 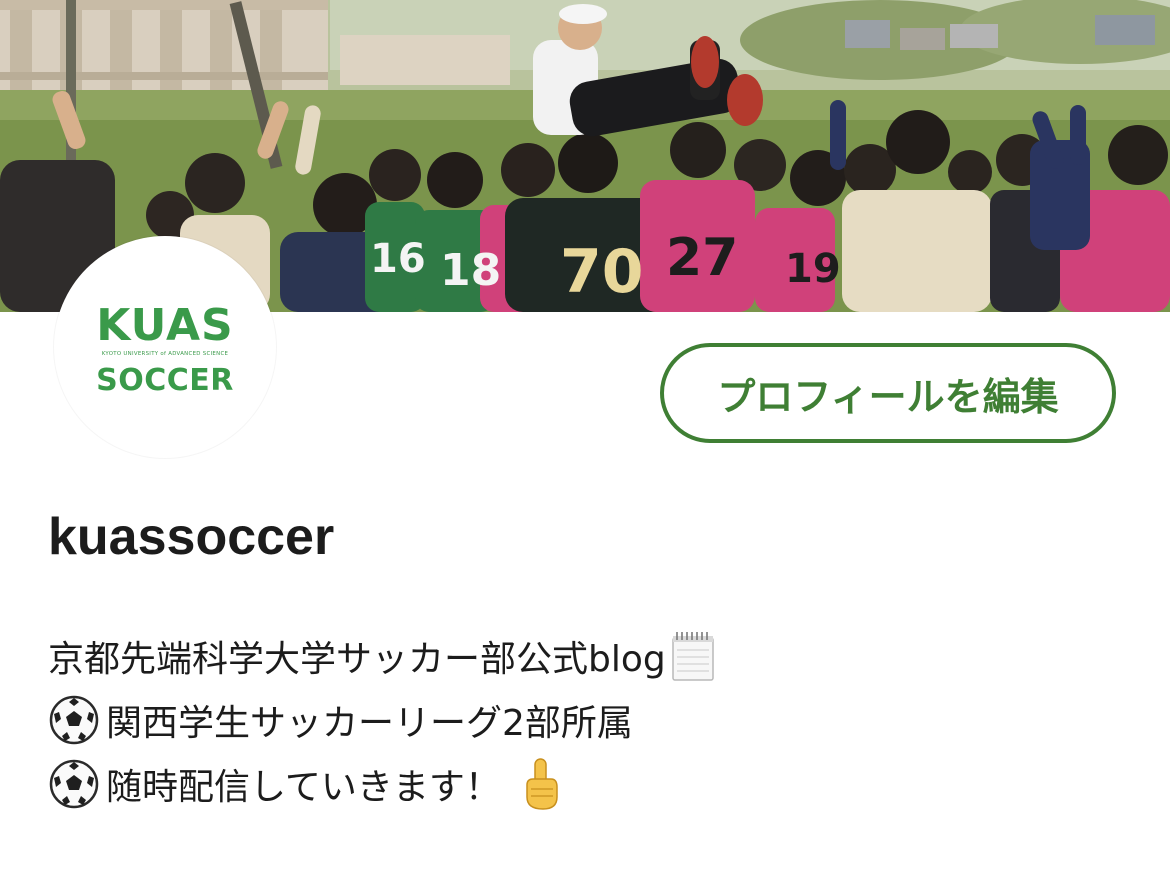 What do you see at coordinates (165, 380) in the screenshot?
I see `logo-soccer-text: SOCCER` at bounding box center [165, 380].